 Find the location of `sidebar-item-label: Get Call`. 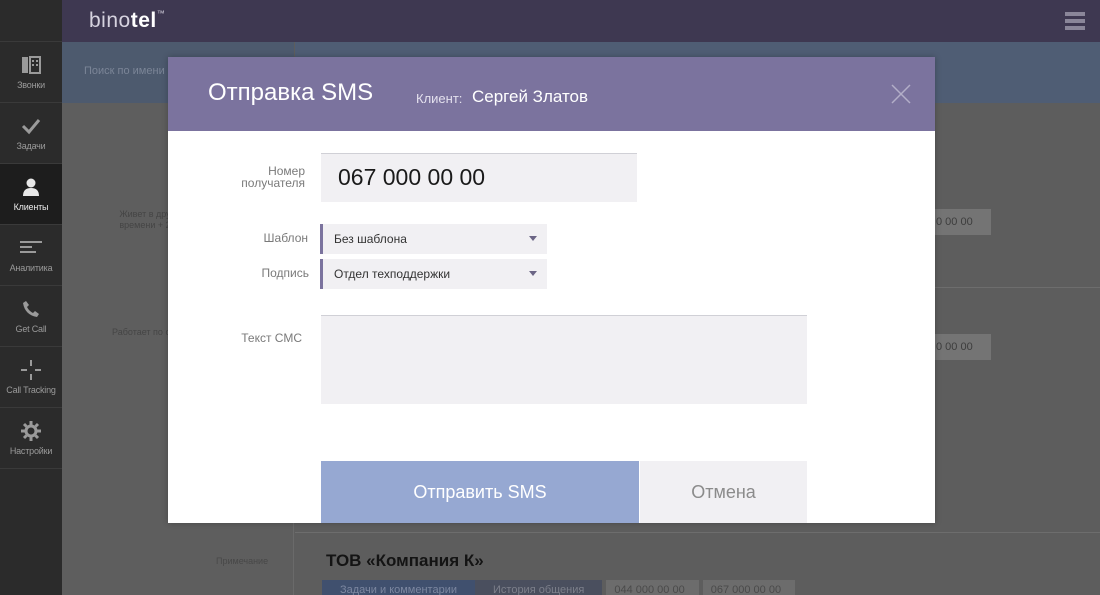

sidebar-item-label: Get Call is located at coordinates (31, 329).